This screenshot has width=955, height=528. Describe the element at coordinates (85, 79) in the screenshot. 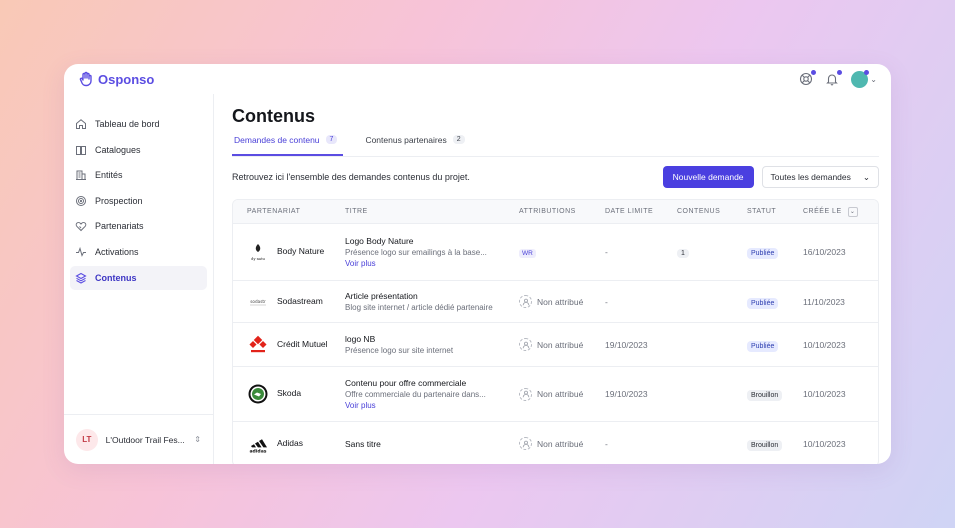

I see `hand-logo-icon` at that location.